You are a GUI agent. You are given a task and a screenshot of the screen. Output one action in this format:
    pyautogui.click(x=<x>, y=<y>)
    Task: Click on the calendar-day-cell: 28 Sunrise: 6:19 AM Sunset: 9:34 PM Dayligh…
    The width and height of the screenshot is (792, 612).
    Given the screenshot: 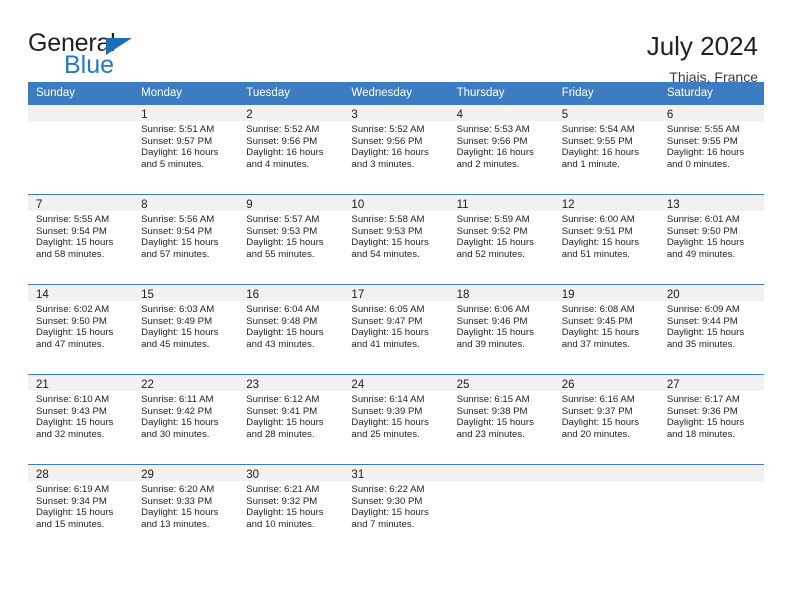 What is the action you would take?
    pyautogui.click(x=81, y=509)
    